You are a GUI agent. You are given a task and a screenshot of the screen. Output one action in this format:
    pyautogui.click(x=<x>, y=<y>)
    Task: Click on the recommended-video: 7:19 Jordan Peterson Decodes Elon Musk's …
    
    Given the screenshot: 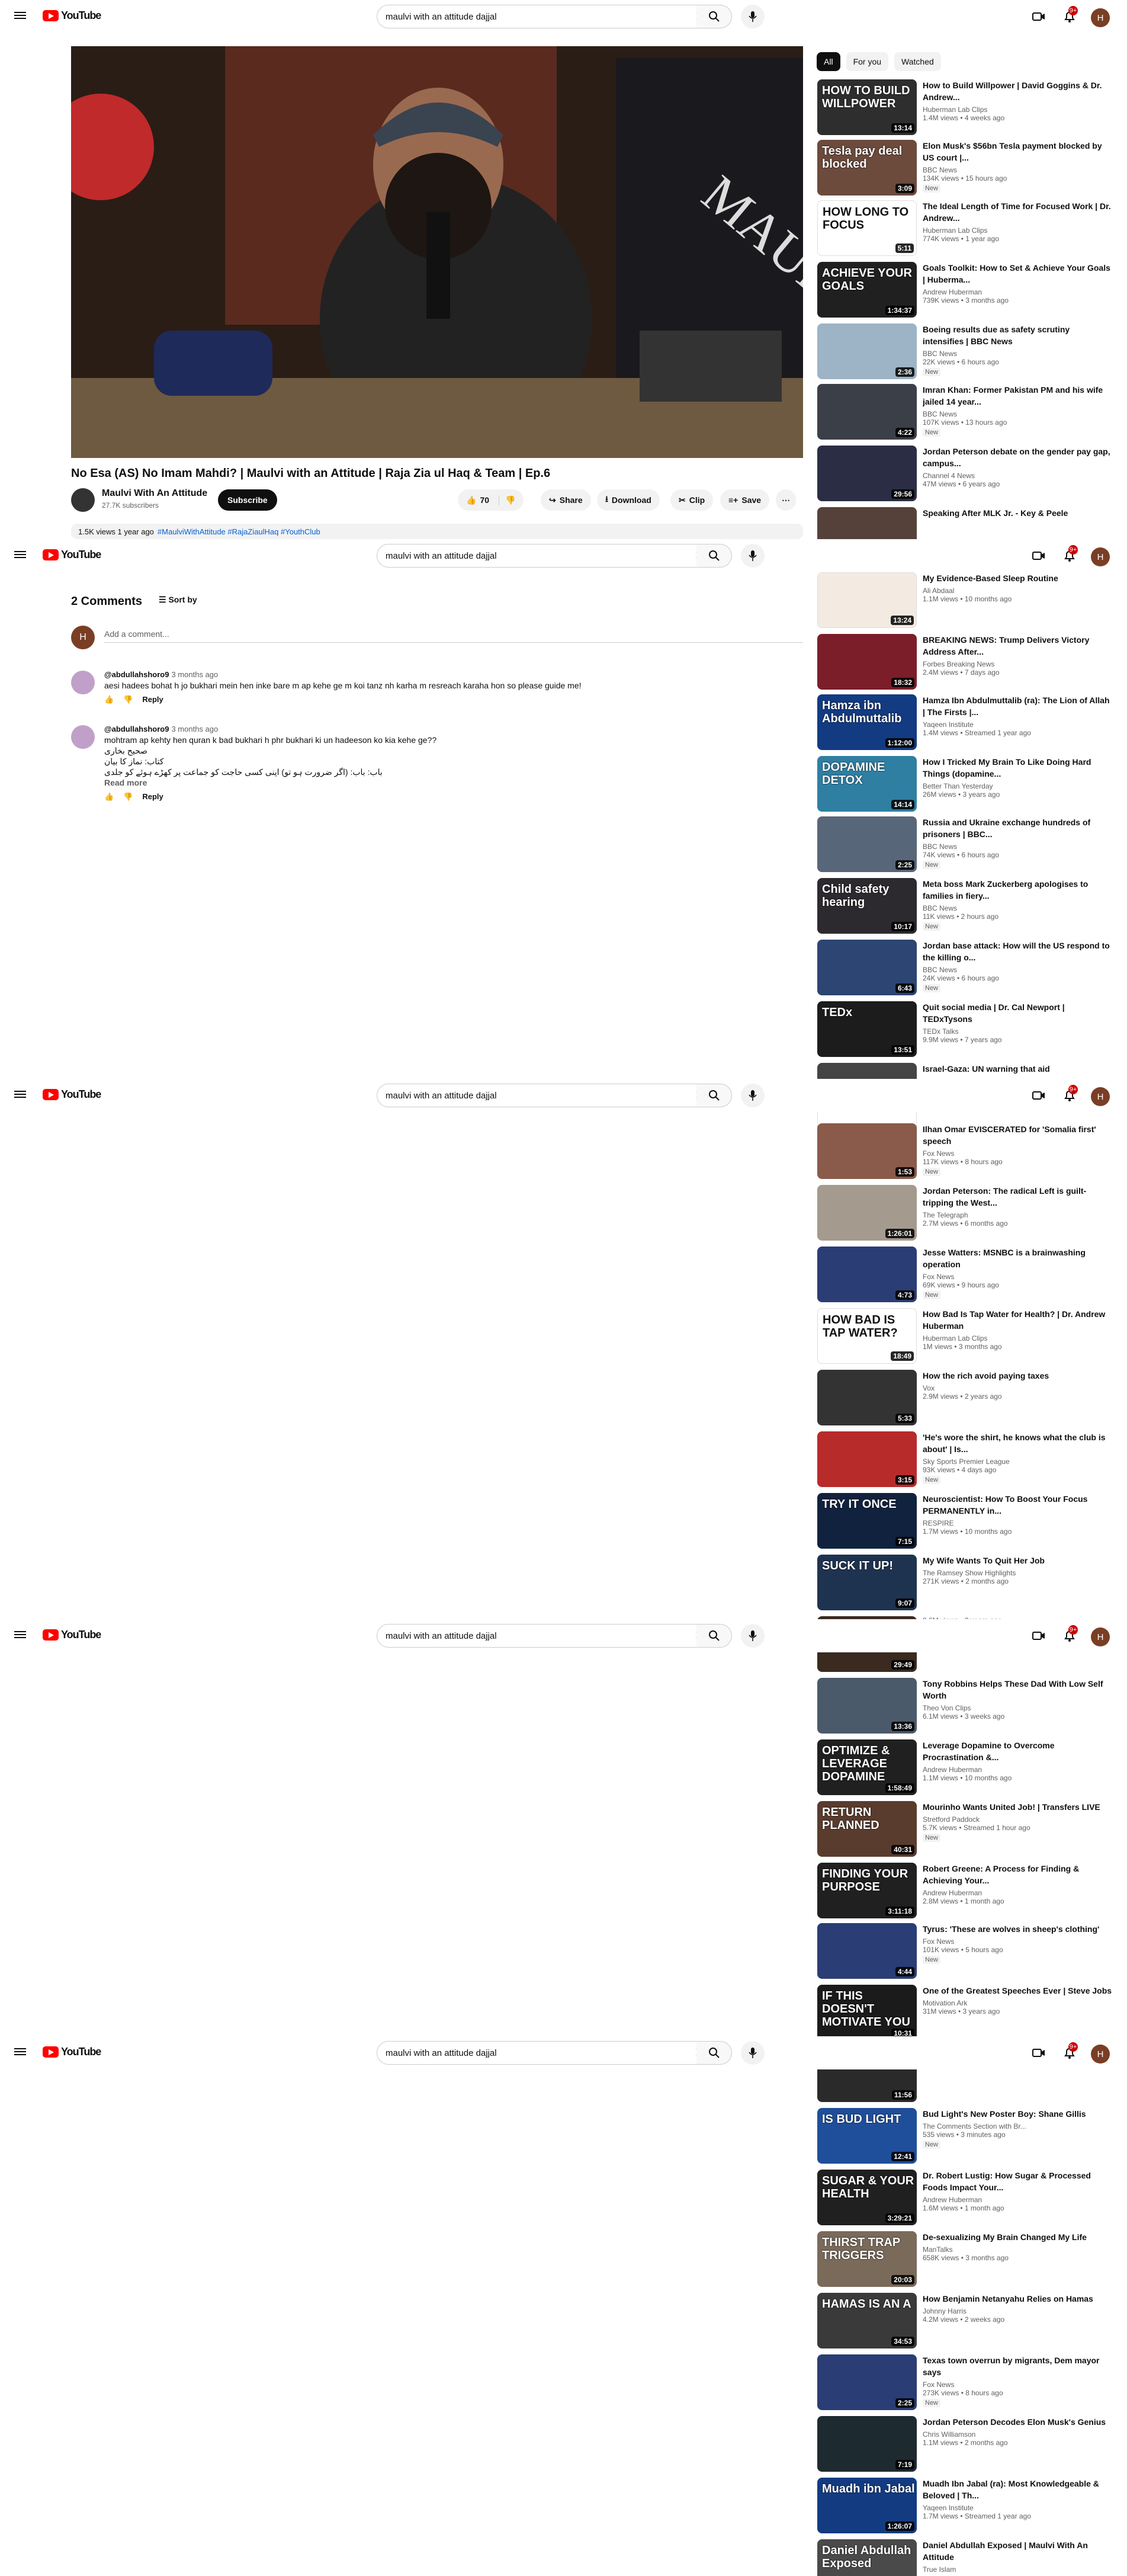 What is the action you would take?
    pyautogui.click(x=965, y=2444)
    